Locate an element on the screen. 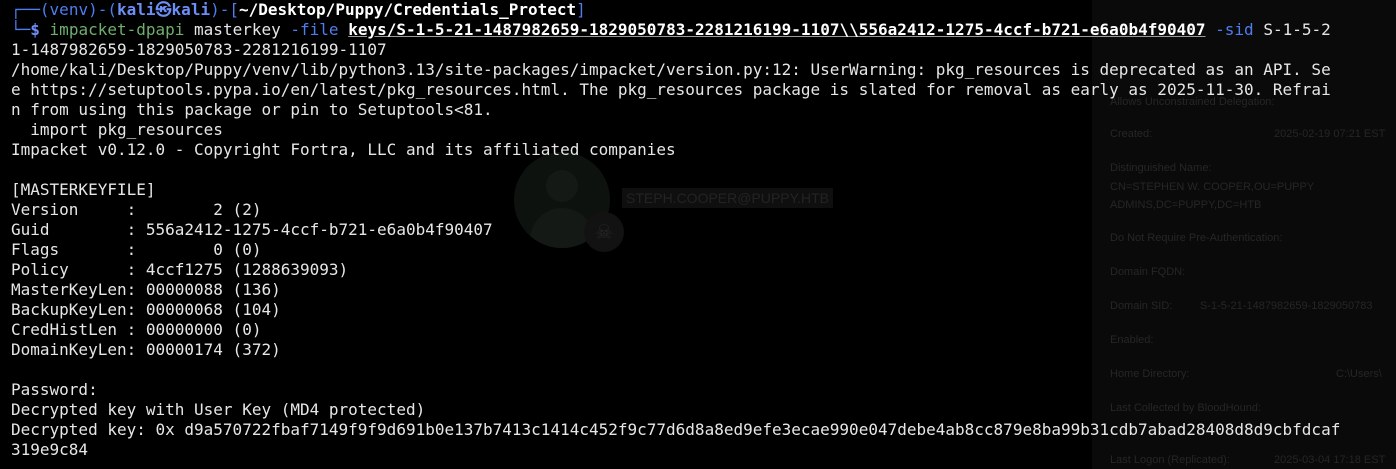  sid-value: S-1-5-2 is located at coordinates (1292, 29).